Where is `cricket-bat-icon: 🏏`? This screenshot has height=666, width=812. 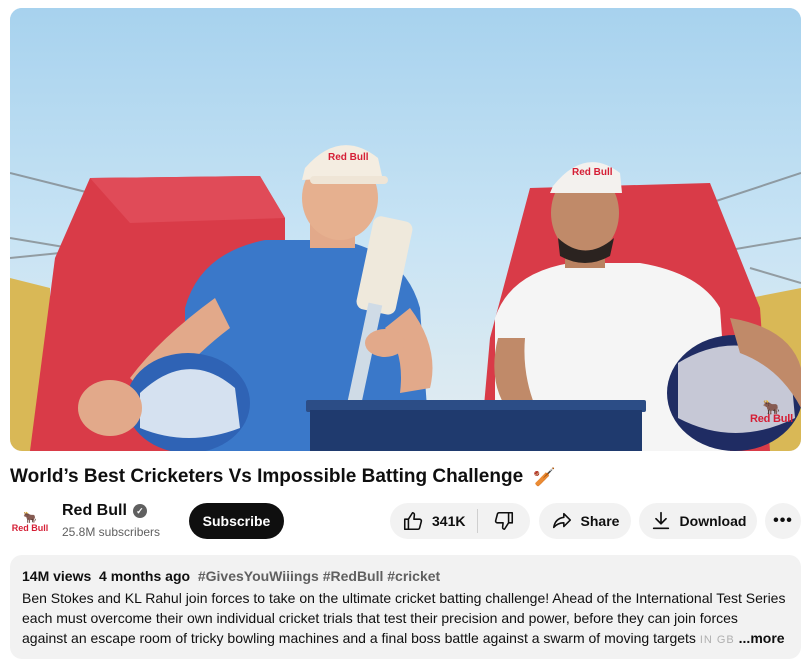
cricket-bat-icon: 🏏 is located at coordinates (544, 476).